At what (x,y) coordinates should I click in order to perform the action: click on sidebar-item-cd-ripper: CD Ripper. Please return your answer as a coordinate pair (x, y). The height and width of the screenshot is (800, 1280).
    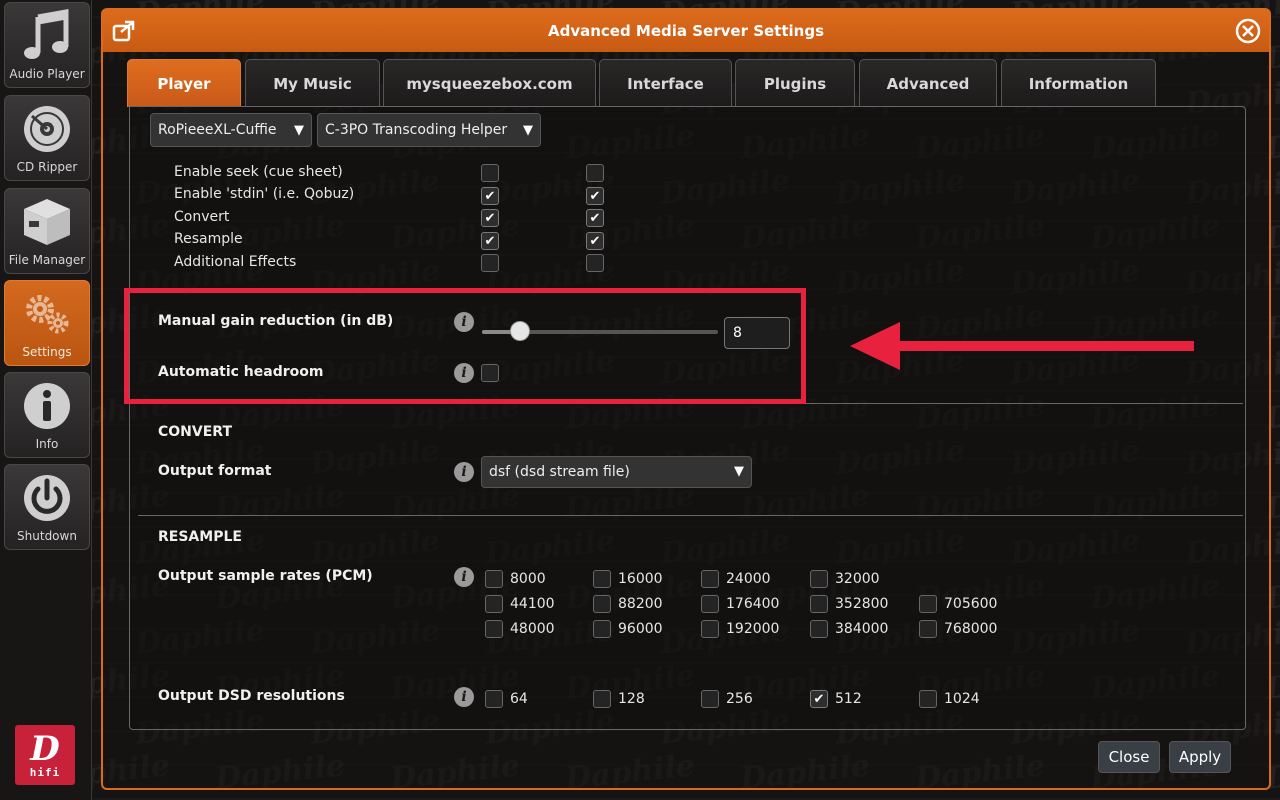
    Looking at the image, I should click on (47, 138).